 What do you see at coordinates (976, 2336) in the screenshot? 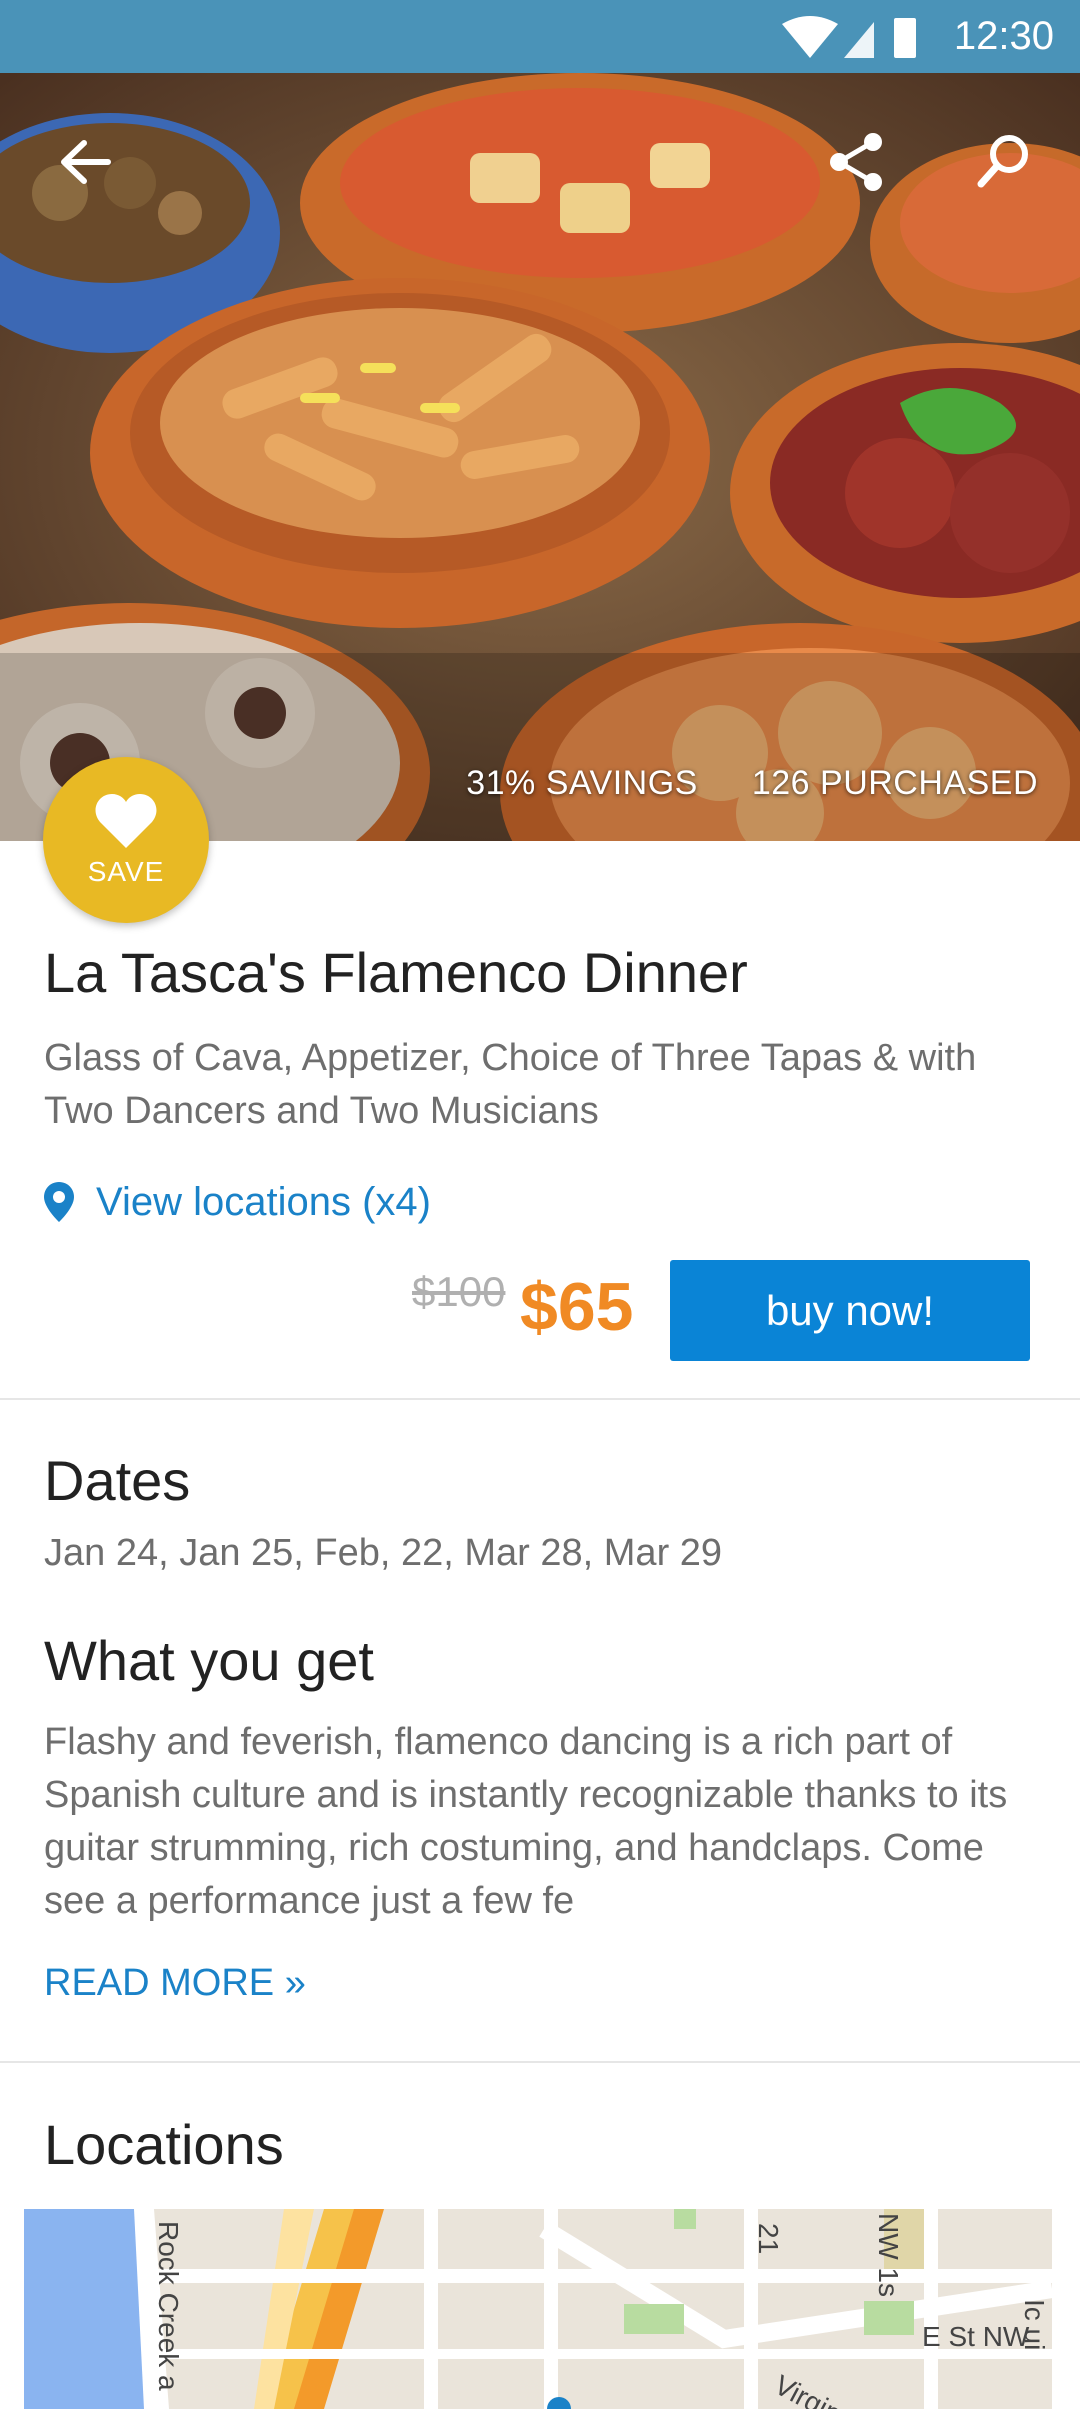
I see `map-label-e-st: E St NW` at bounding box center [976, 2336].